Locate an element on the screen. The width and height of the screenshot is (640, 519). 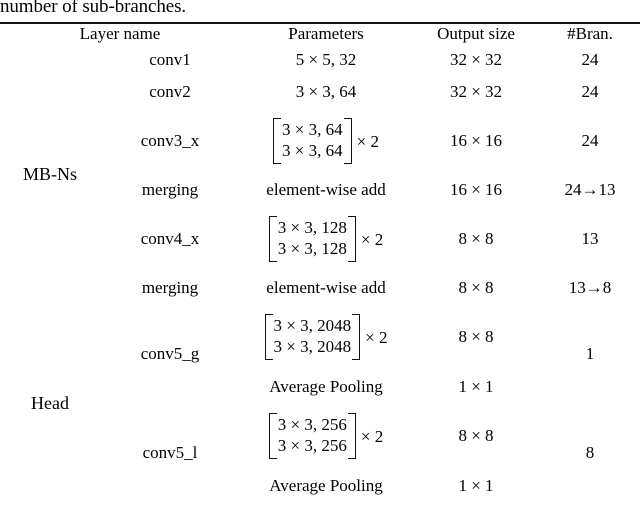
parameters-cell: 3 × 3, 128 3 × 3, 128 × 2 is located at coordinates (326, 239).